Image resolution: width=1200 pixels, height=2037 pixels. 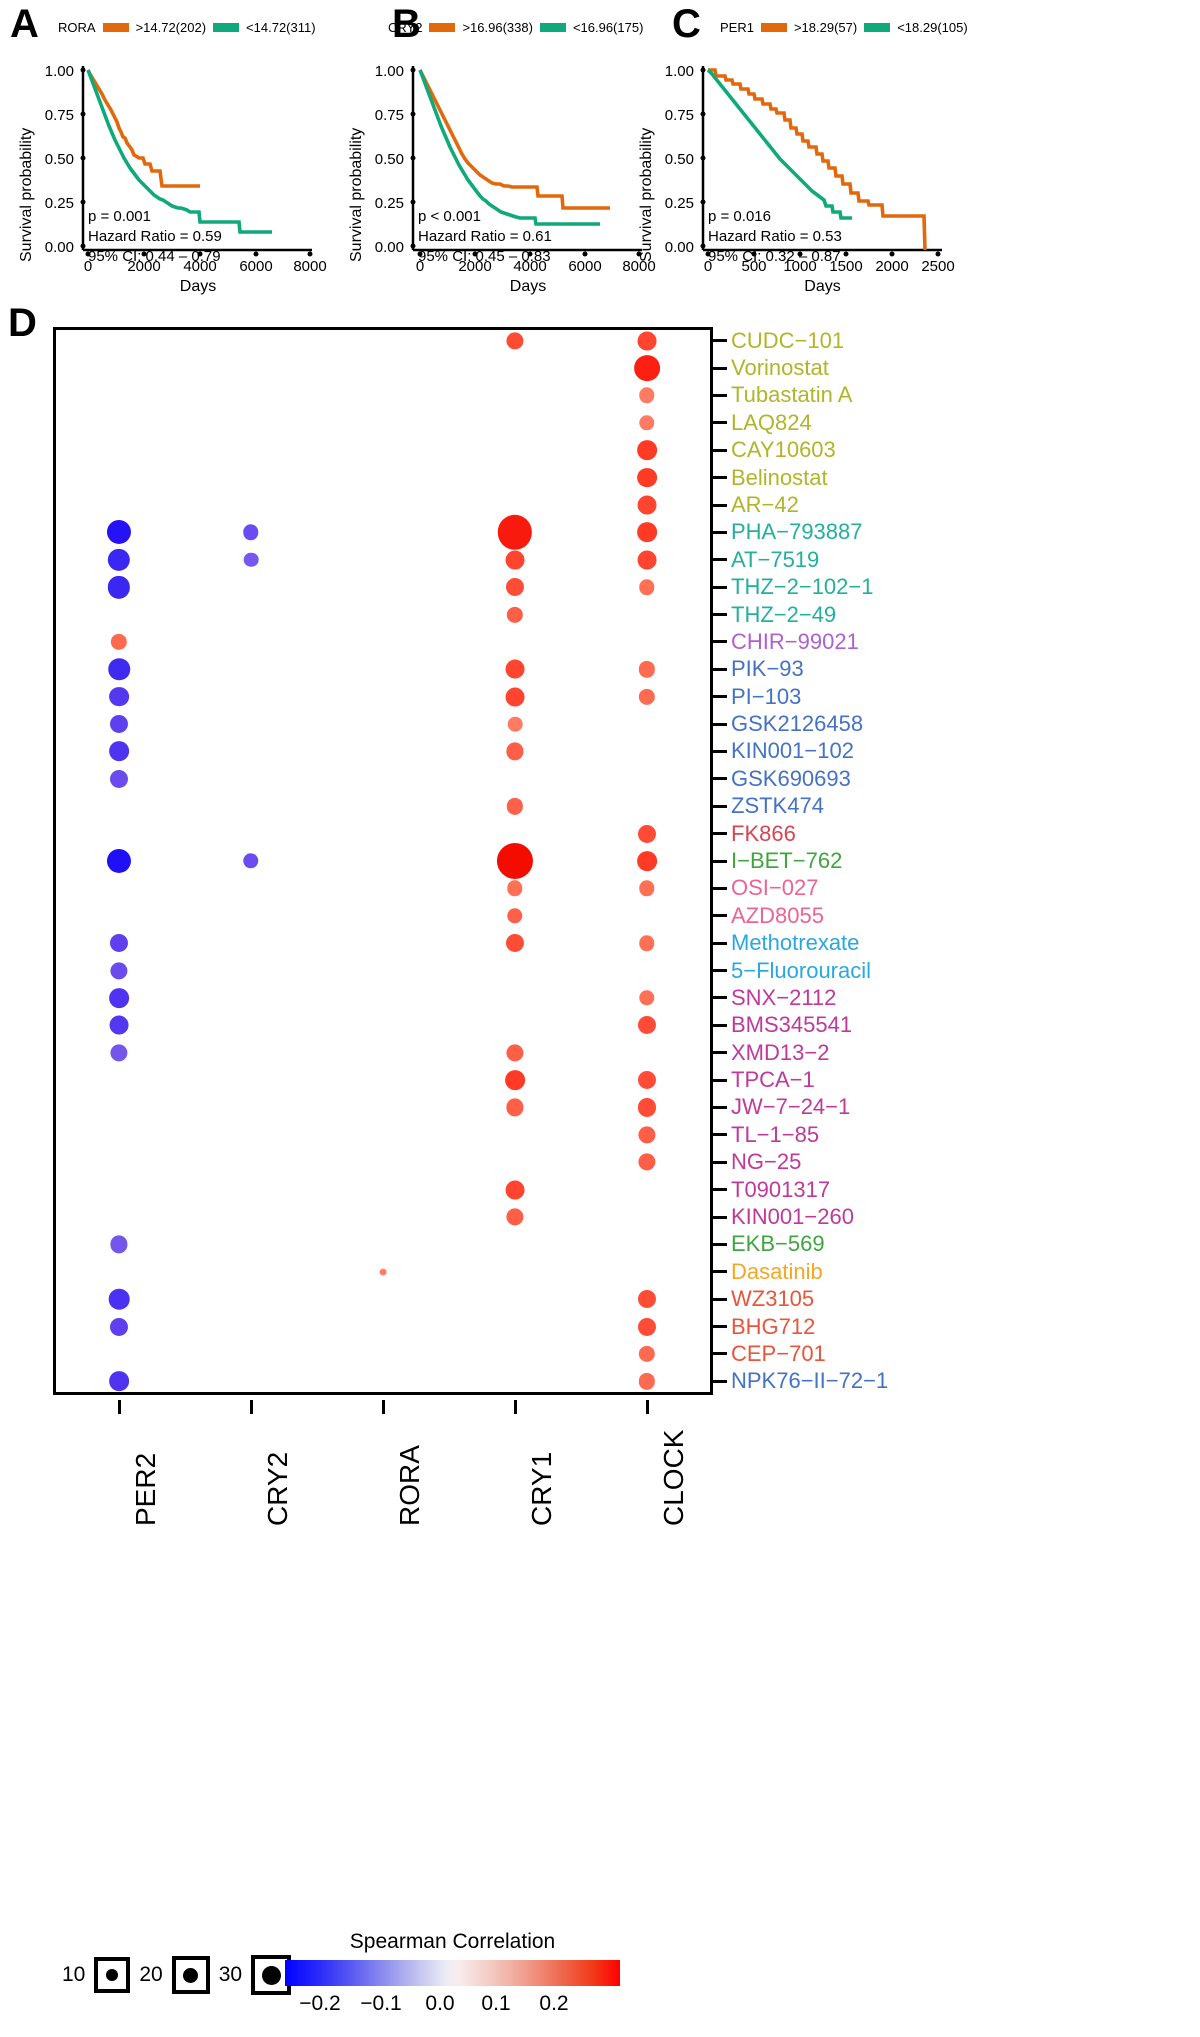 What do you see at coordinates (449, 216) in the screenshot?
I see `stat-pvalue-b: p < 0.001` at bounding box center [449, 216].